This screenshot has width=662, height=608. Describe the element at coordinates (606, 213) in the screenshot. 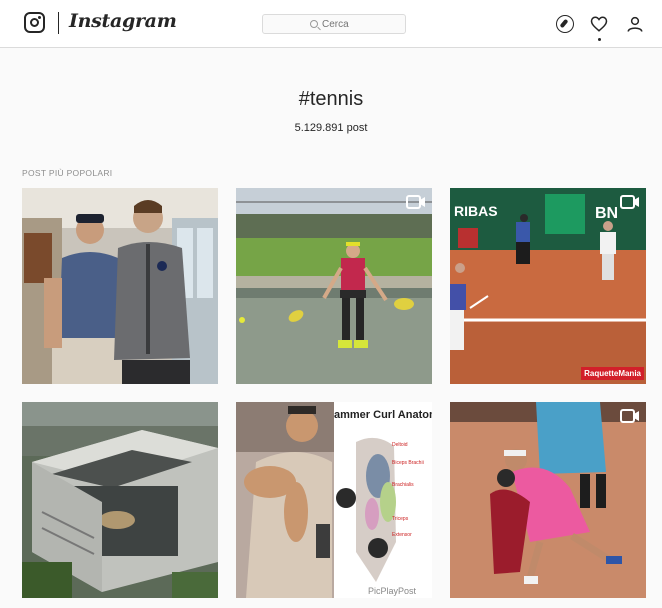

I see `svg-text: BN` at that location.